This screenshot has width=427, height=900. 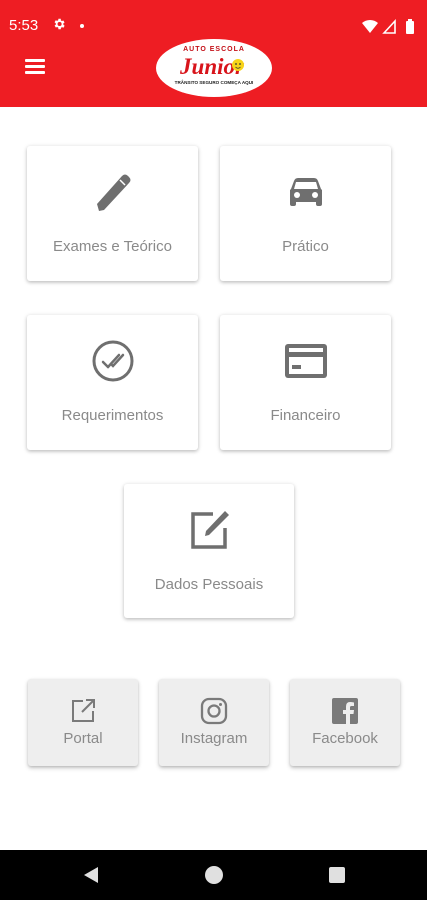 What do you see at coordinates (305, 213) in the screenshot?
I see `tile-pratico: Prático` at bounding box center [305, 213].